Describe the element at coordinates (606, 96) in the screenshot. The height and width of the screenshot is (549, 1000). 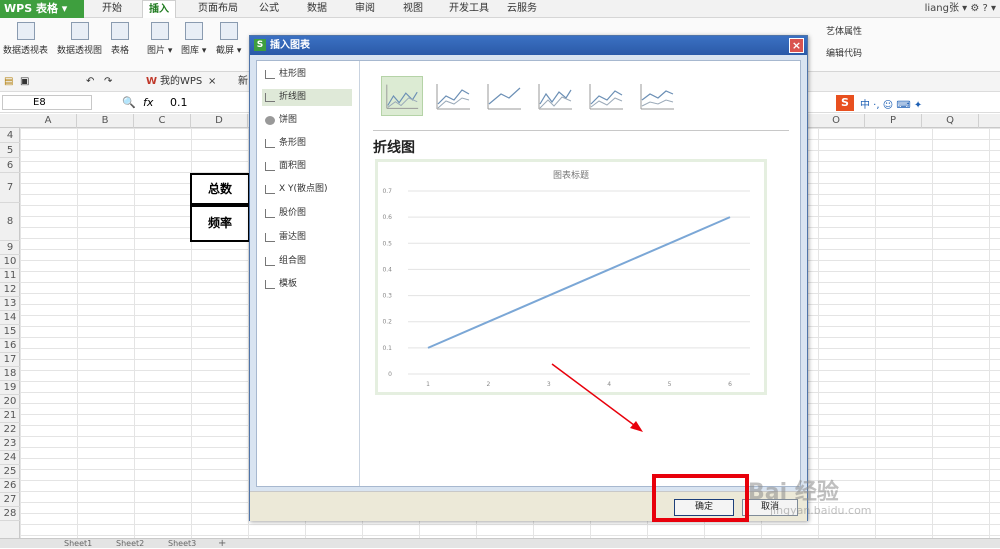
I see `line-subtype-5-icon` at that location.